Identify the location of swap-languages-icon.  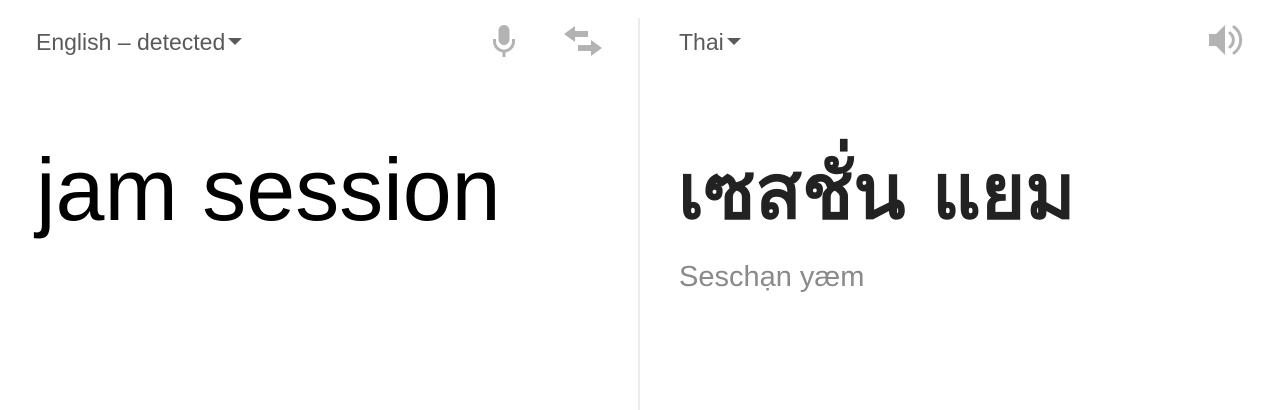
(583, 41).